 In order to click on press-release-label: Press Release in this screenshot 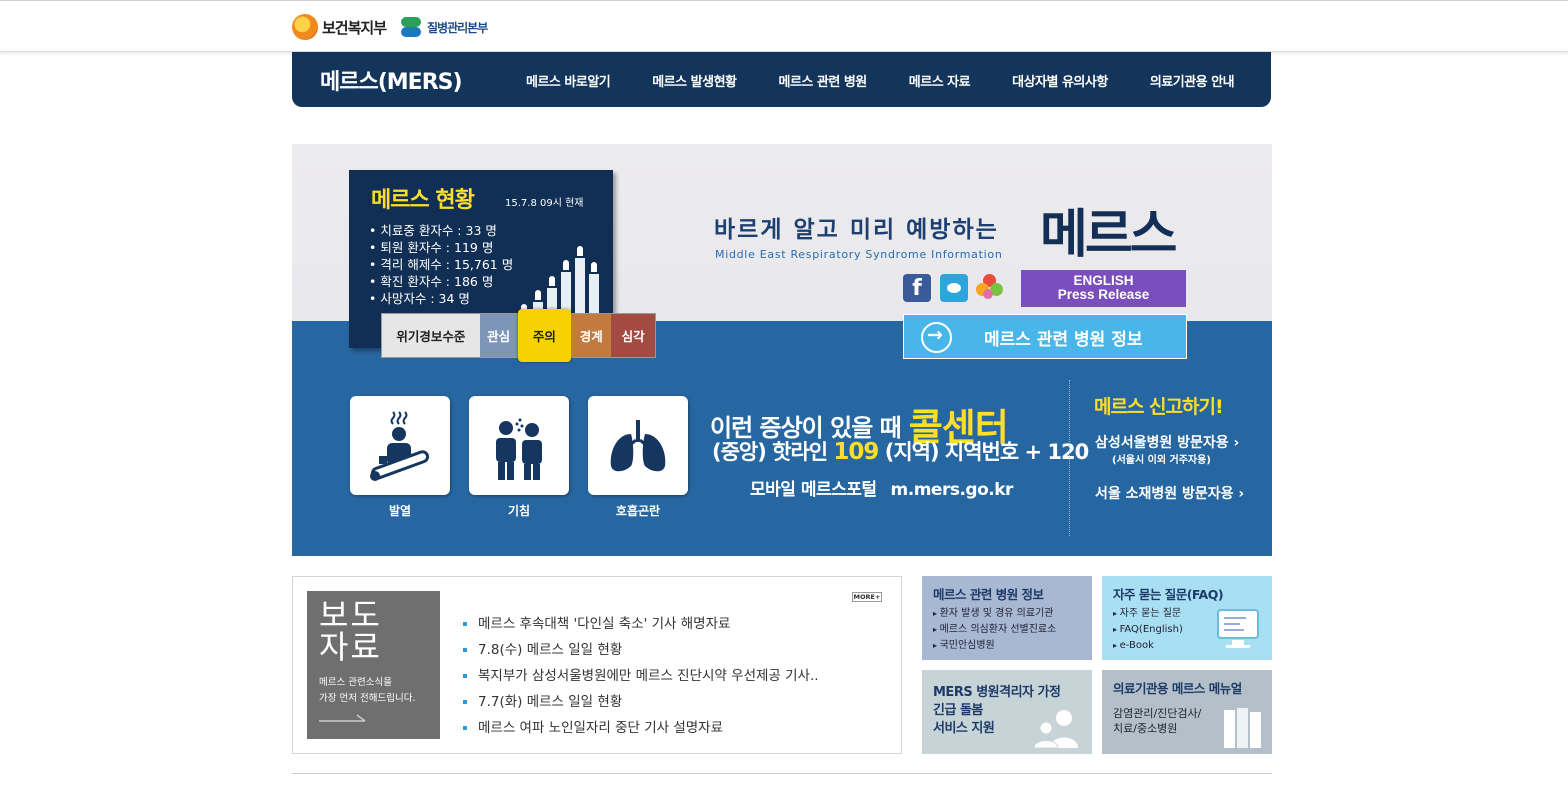, I will do `click(1103, 294)`.